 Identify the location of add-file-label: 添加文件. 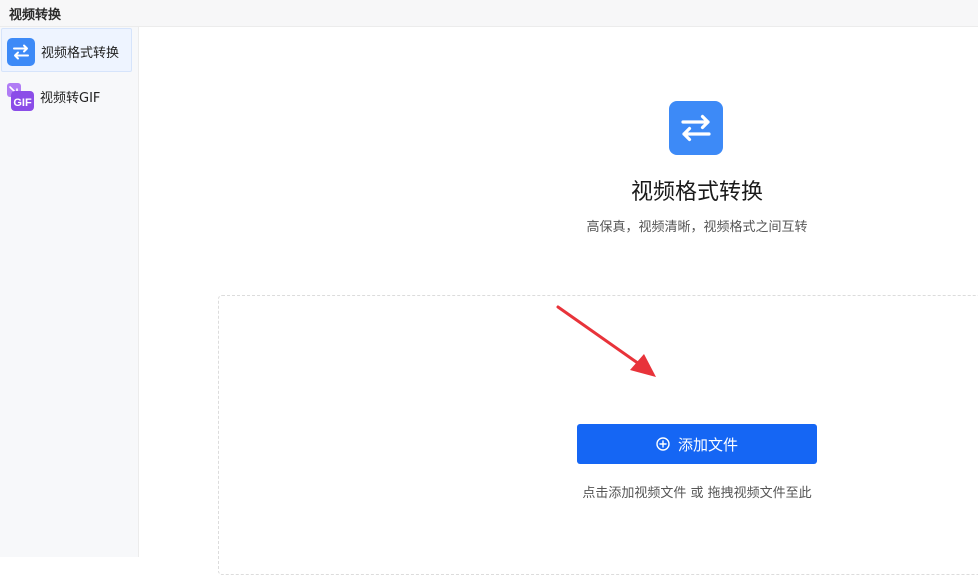
(707, 444).